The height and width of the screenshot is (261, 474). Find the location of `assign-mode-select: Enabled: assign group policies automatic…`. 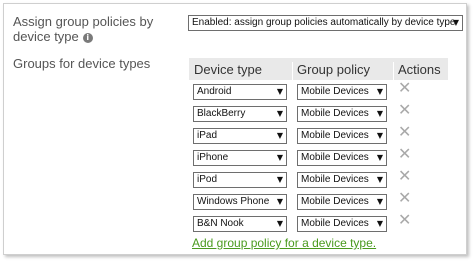

assign-mode-select: Enabled: assign group policies automatic… is located at coordinates (325, 23).